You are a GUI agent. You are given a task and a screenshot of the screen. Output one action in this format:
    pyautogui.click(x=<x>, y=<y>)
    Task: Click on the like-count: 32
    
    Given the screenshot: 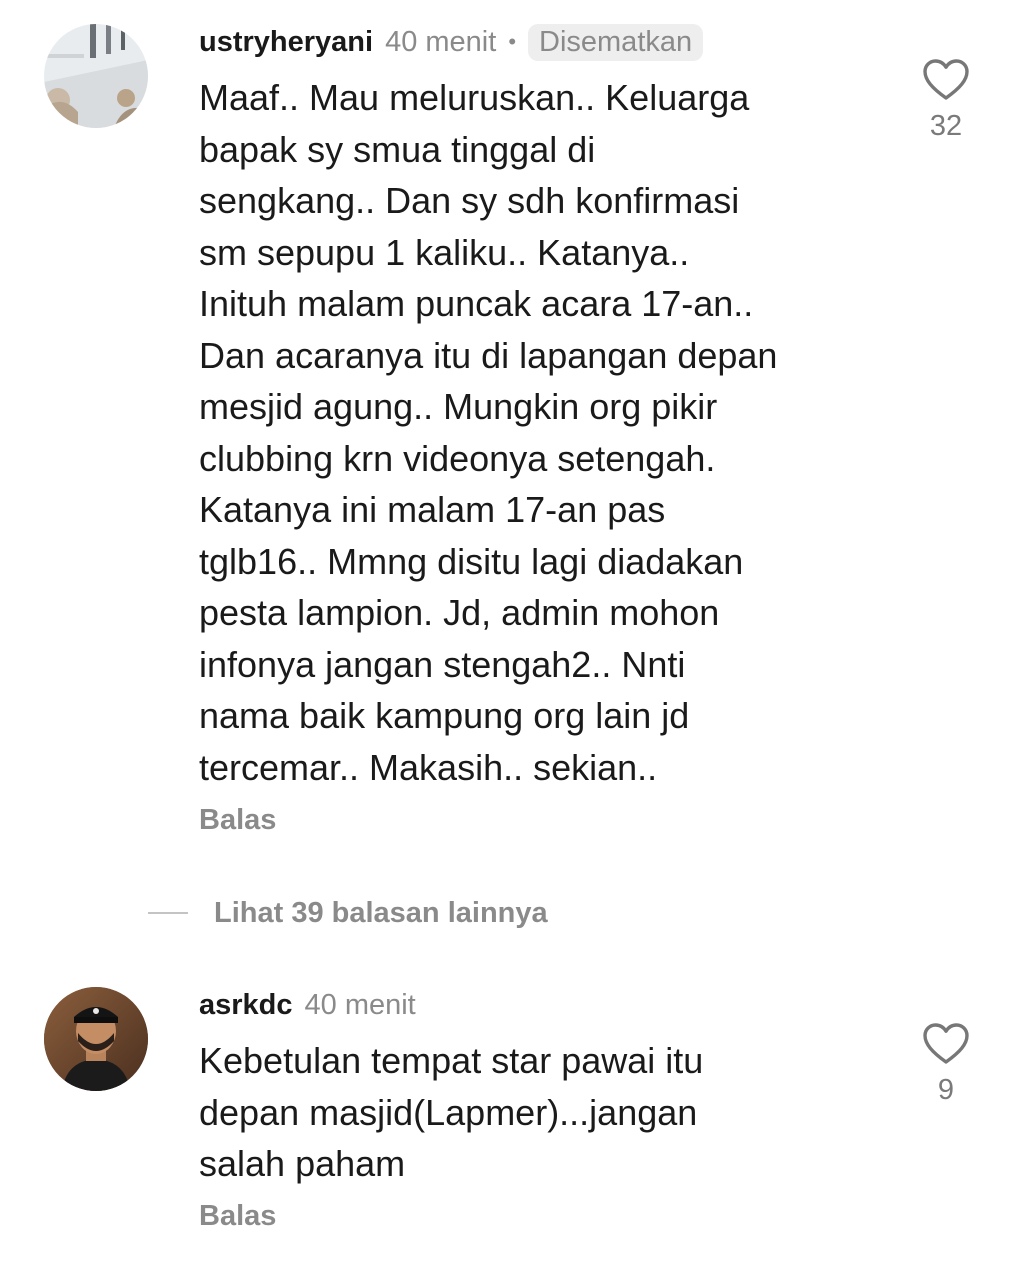 What is the action you would take?
    pyautogui.click(x=946, y=126)
    